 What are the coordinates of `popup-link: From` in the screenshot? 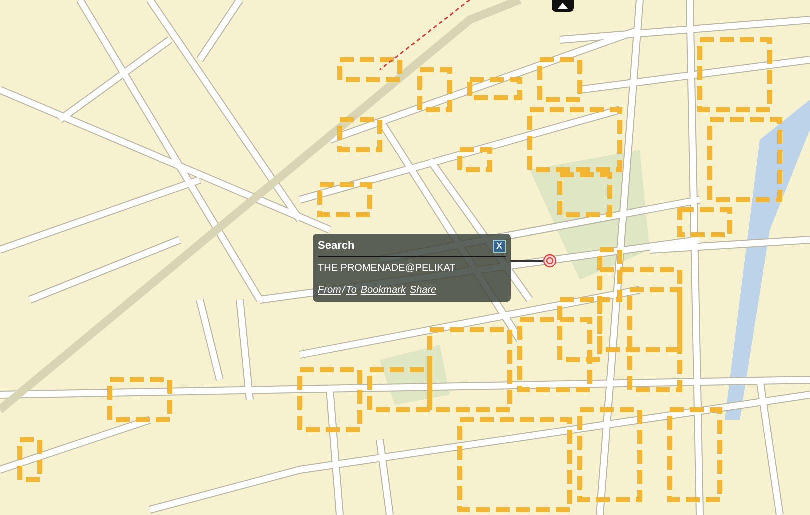 It's located at (330, 290).